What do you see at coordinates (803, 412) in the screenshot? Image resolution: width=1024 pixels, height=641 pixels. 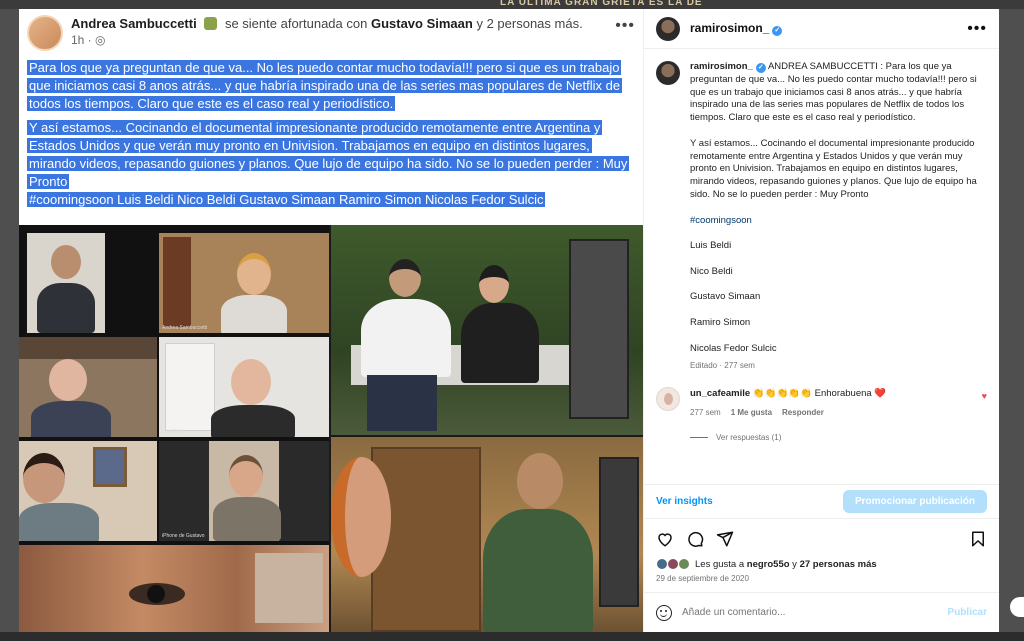 I see `comment-reply-button: Responder` at bounding box center [803, 412].